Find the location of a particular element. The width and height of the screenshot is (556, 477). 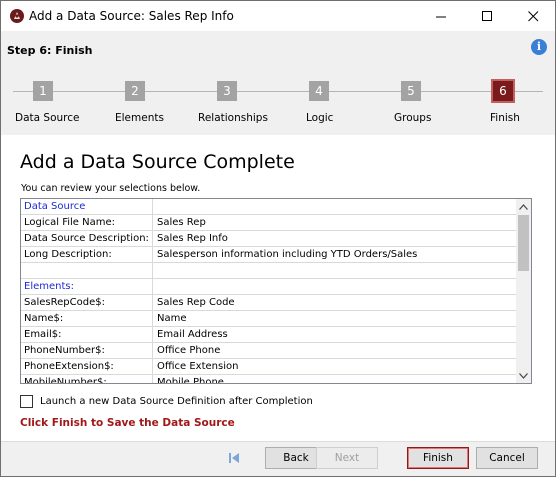

grid-cell-value: Mobile Phone is located at coordinates (190, 380).